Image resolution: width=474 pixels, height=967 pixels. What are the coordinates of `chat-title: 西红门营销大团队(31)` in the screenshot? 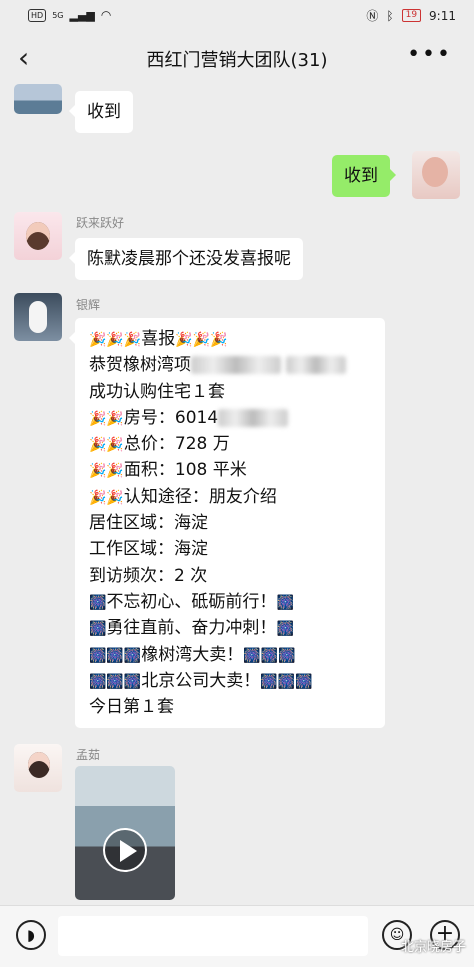 It's located at (237, 60).